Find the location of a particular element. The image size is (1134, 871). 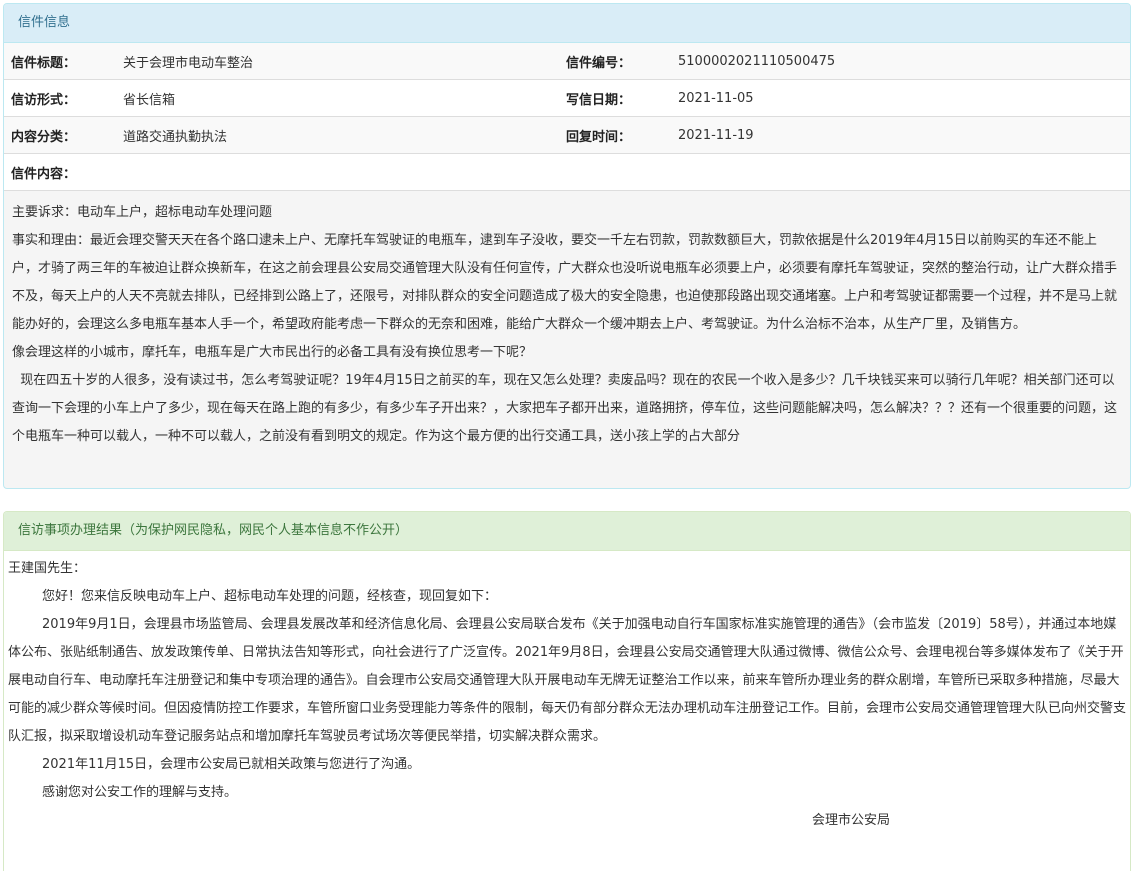

reply-paragraph: 您好！您来信反映电动车上户、超标电动车处理的问题，经核查，现回复如下： is located at coordinates (270, 596).